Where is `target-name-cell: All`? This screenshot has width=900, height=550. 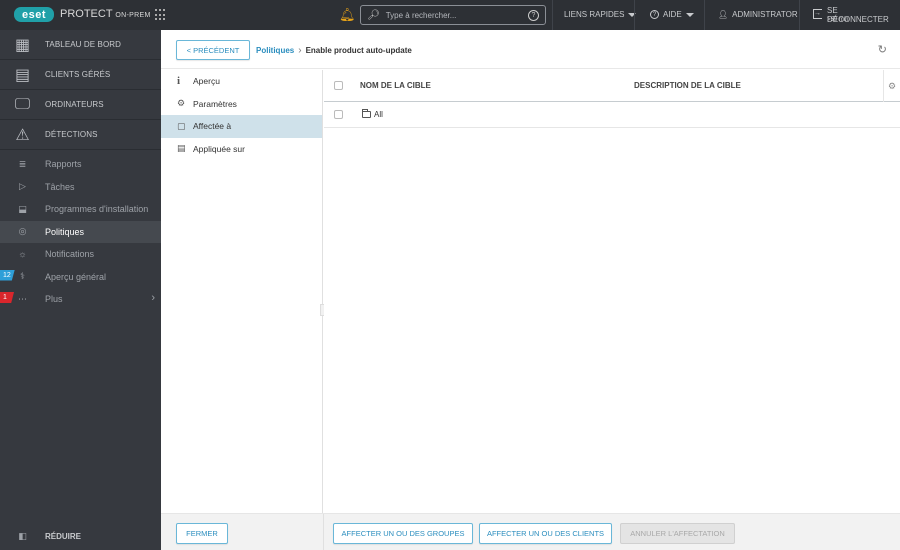 target-name-cell: All is located at coordinates (372, 114).